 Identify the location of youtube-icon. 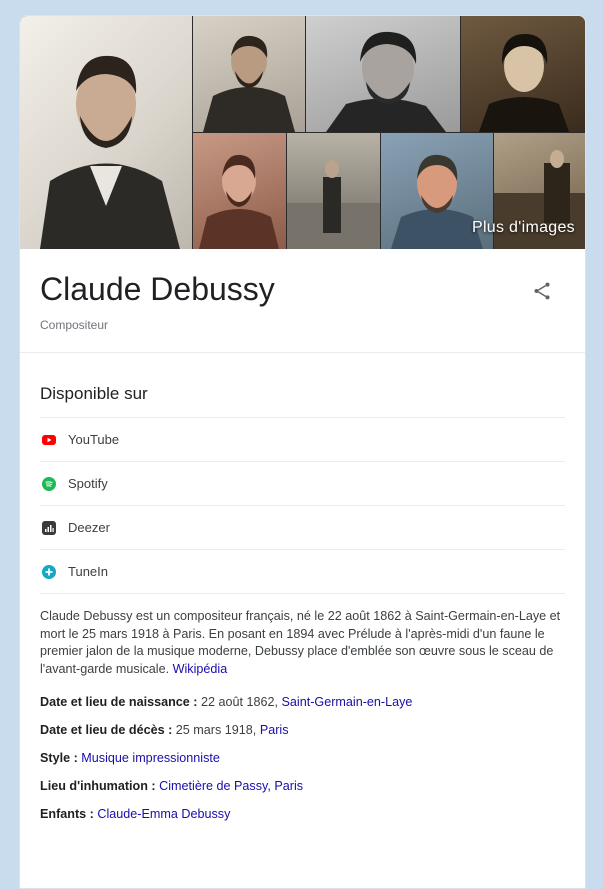
(49, 440).